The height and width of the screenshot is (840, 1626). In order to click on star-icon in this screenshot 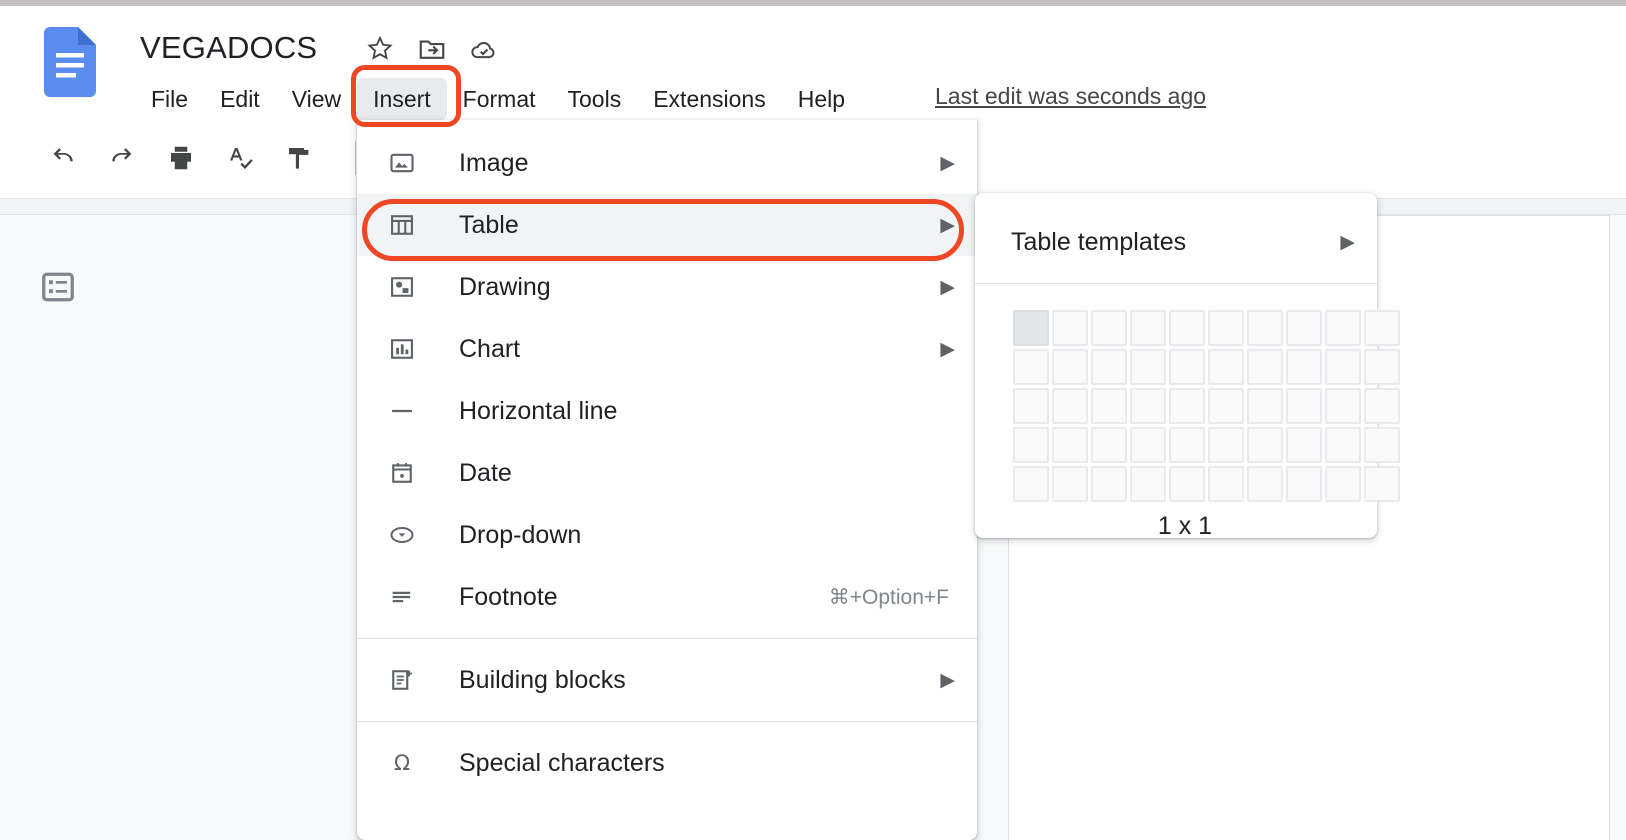, I will do `click(380, 49)`.